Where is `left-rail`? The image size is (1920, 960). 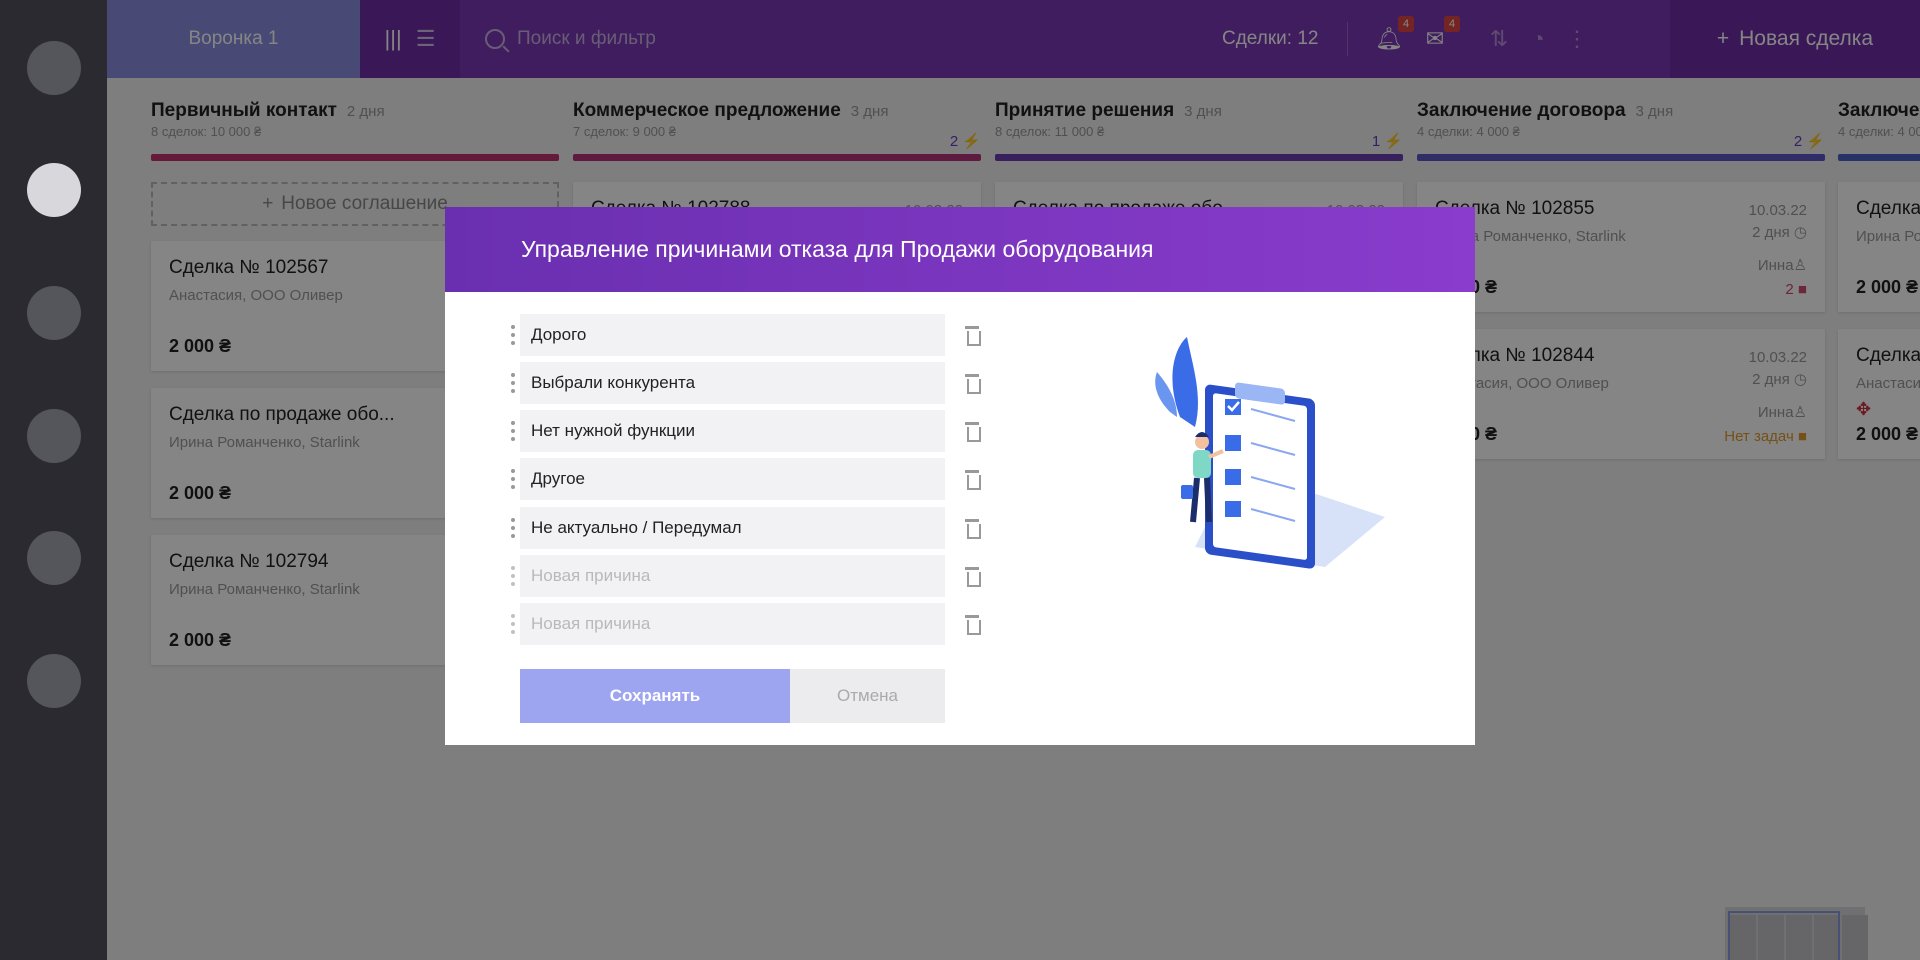 left-rail is located at coordinates (53, 480).